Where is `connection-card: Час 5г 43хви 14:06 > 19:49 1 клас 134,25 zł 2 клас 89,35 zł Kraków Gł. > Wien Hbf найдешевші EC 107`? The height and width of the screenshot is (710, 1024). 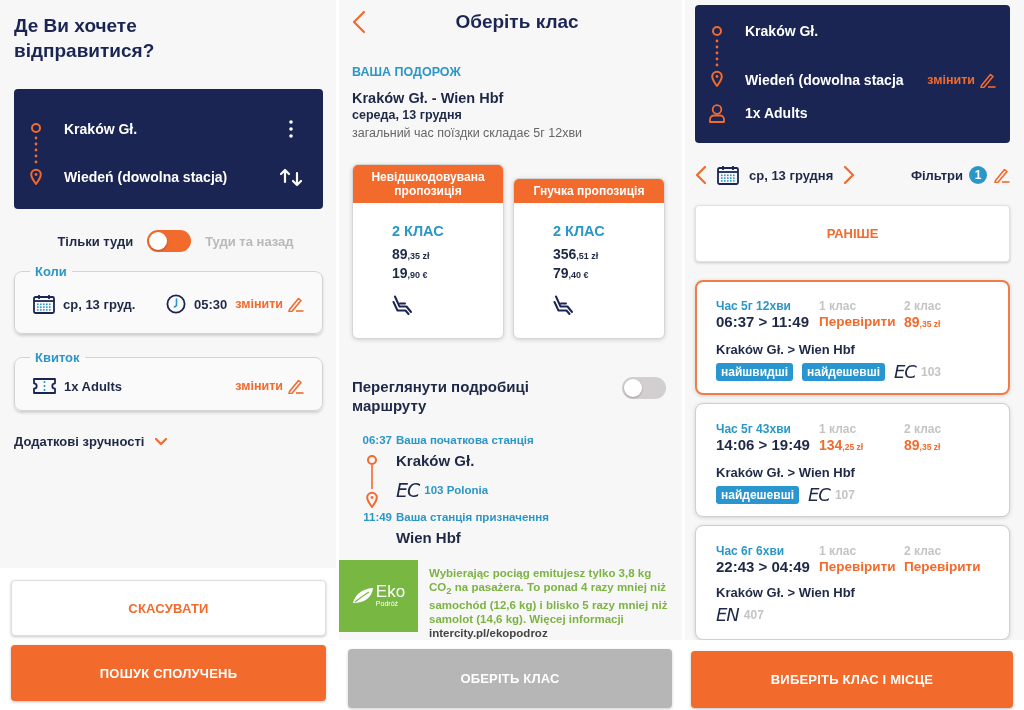
connection-card: Час 5г 43хви 14:06 > 19:49 1 клас 134,25 zł 2 клас 89,35 zł Kraków Gł. > Wien Hbf найдешевші EC 107 is located at coordinates (852, 460).